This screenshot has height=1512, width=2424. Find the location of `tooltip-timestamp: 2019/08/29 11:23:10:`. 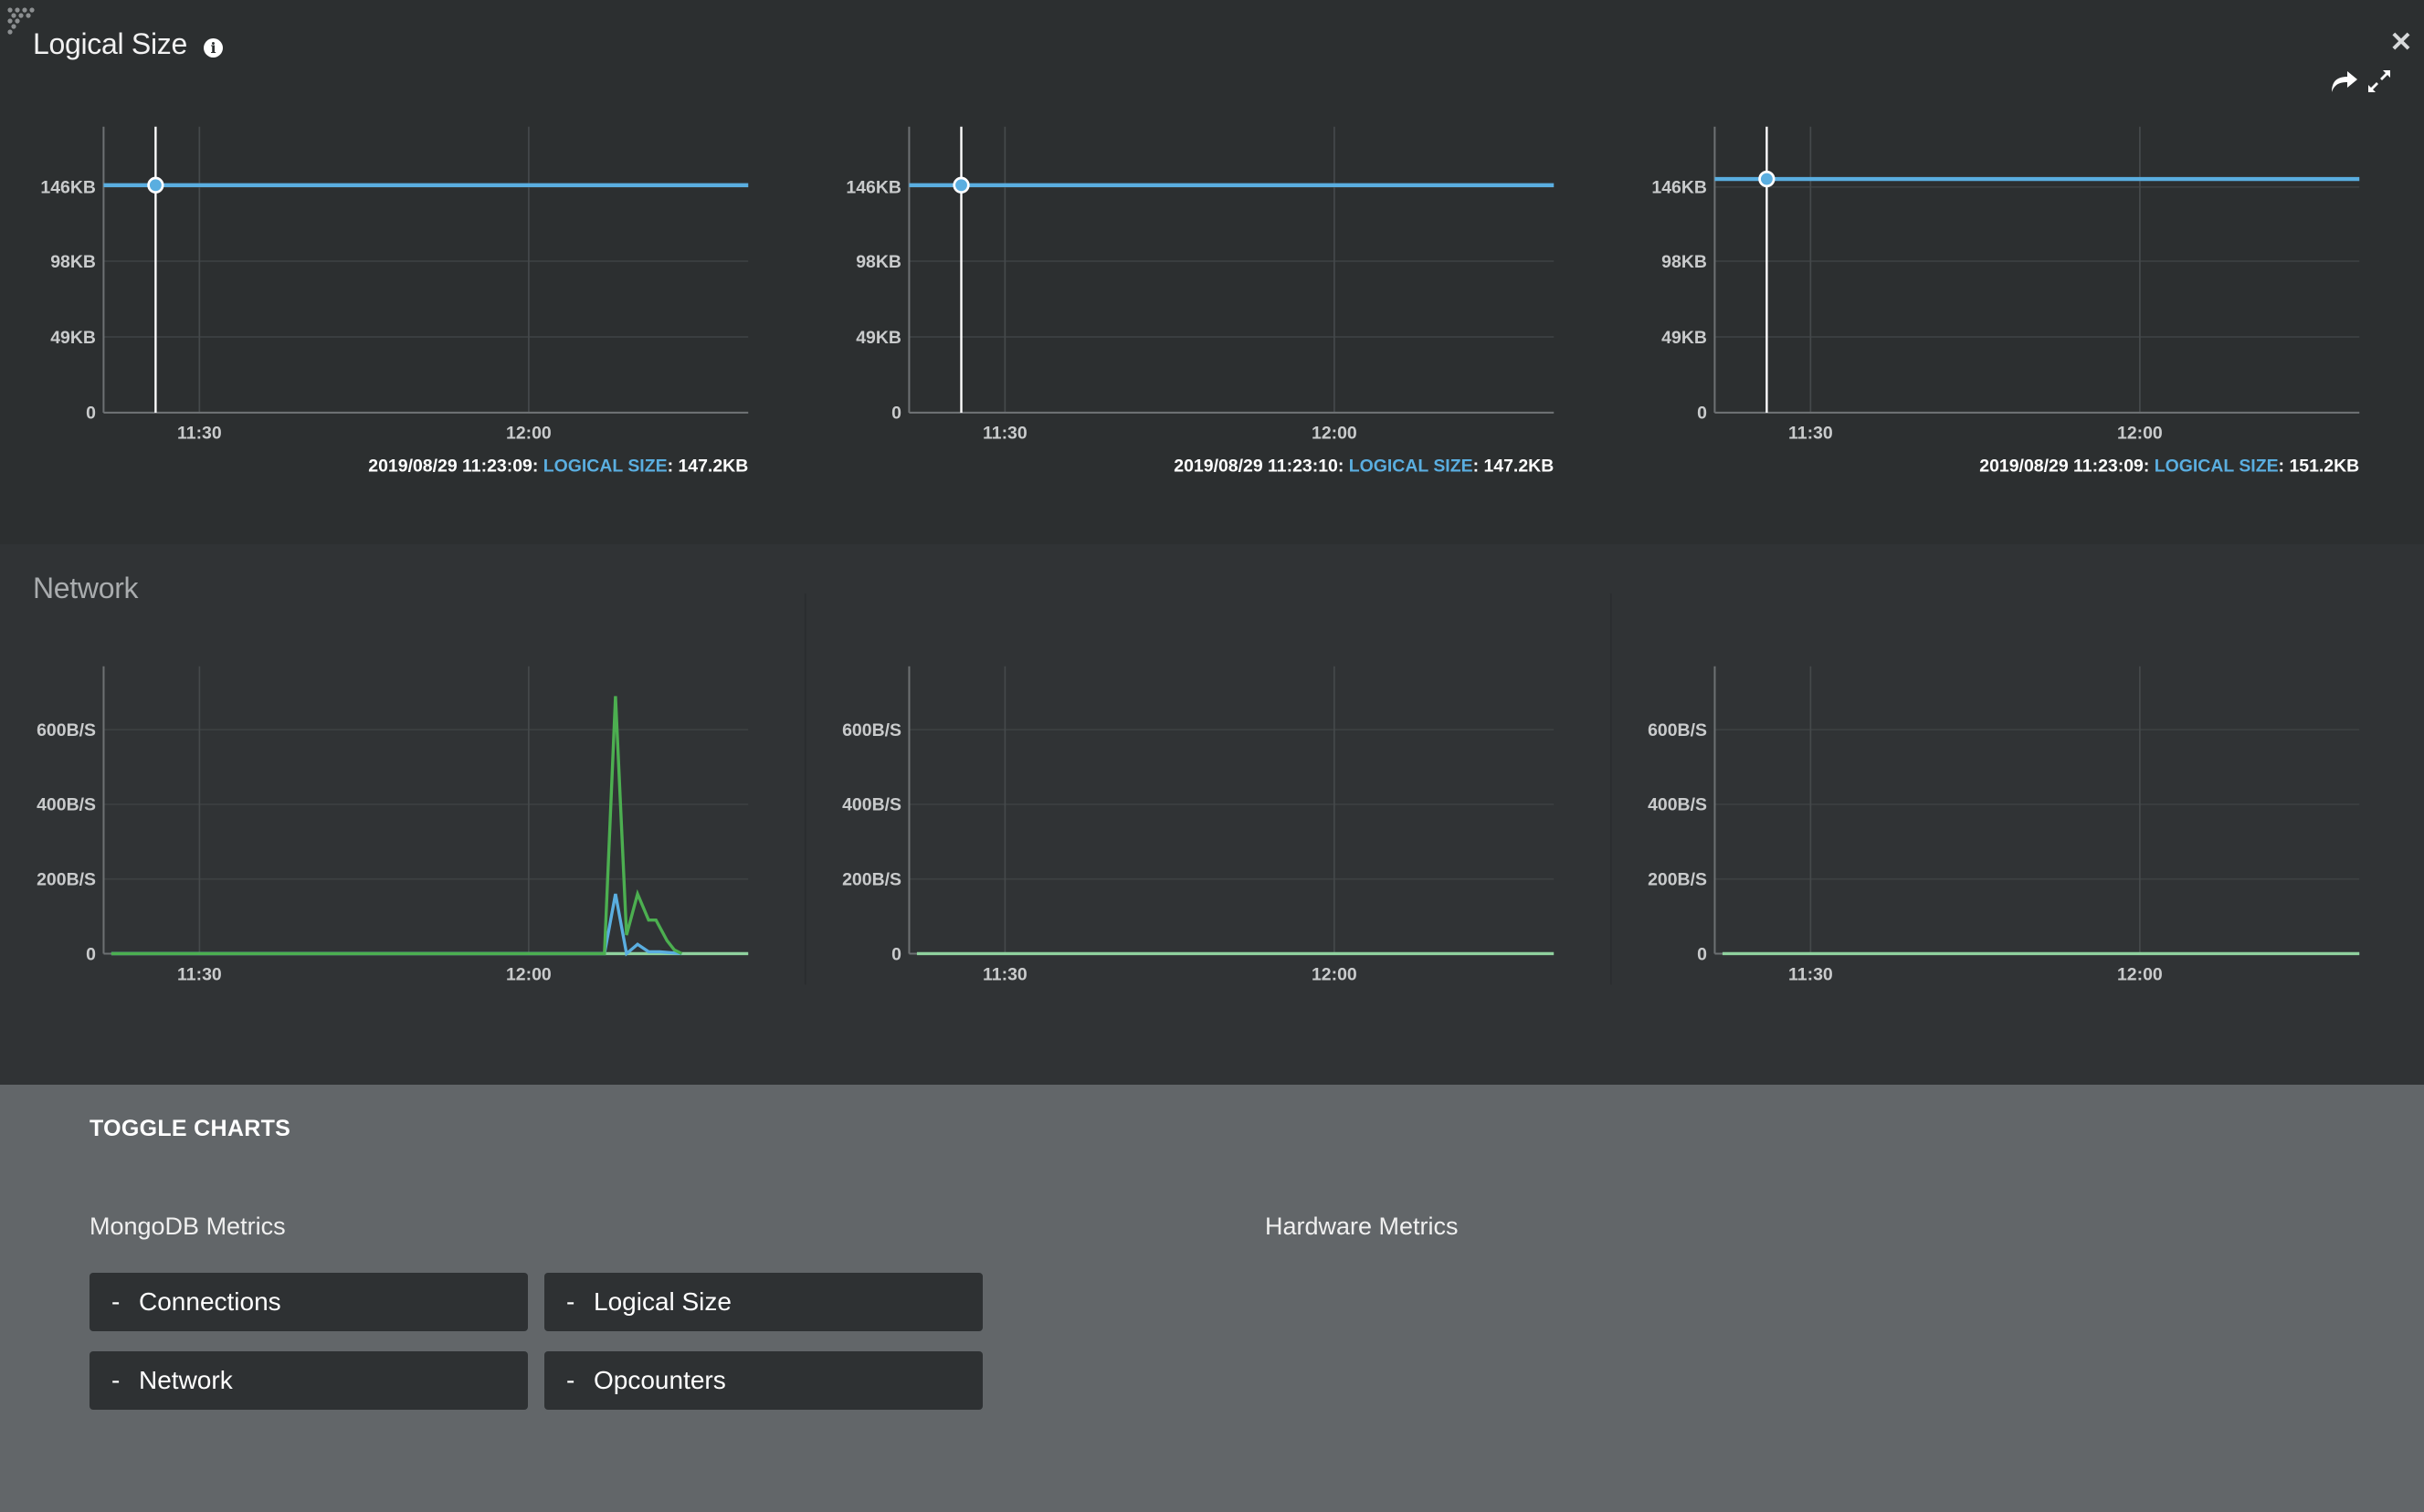

tooltip-timestamp: 2019/08/29 11:23:10: is located at coordinates (1261, 466).